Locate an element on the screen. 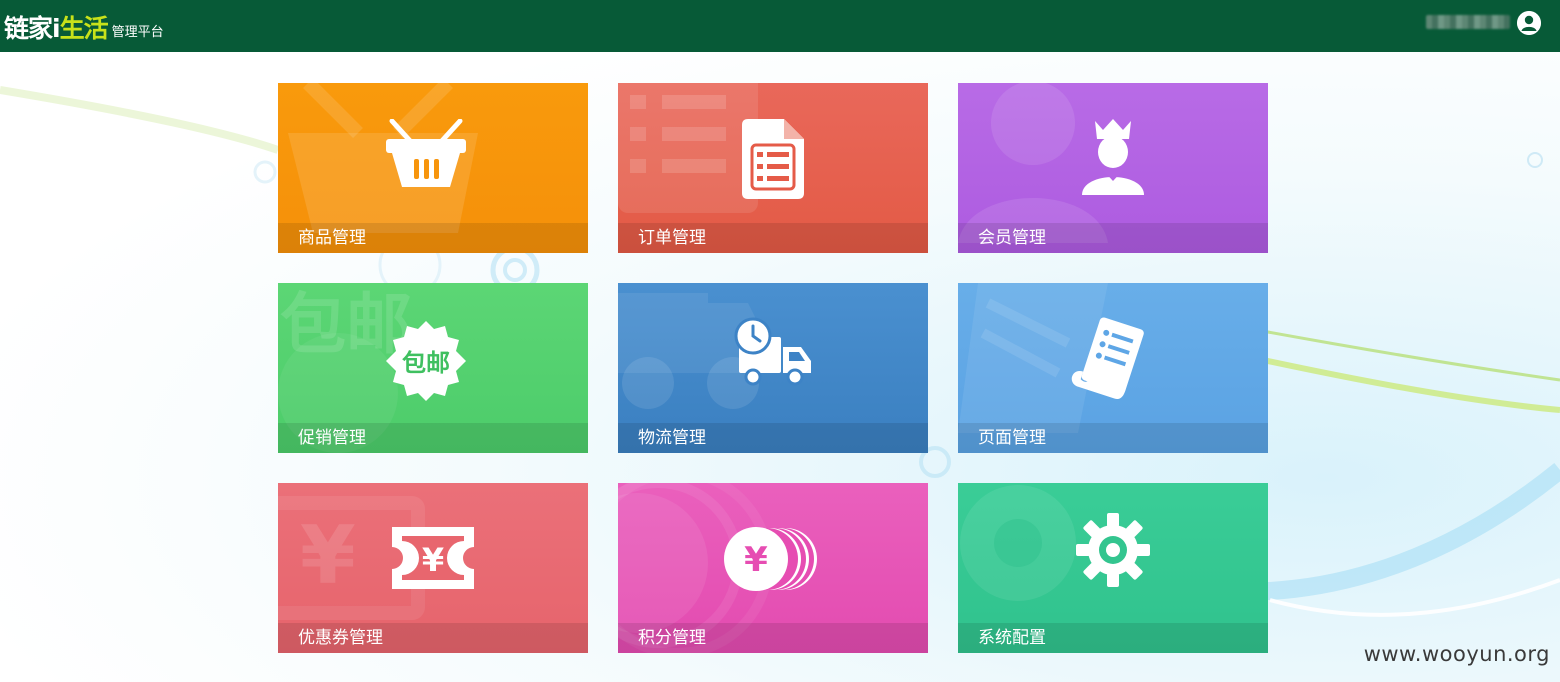 The image size is (1560, 682). app-logo: 链家 i 生活 管理平台 is located at coordinates (84, 26).